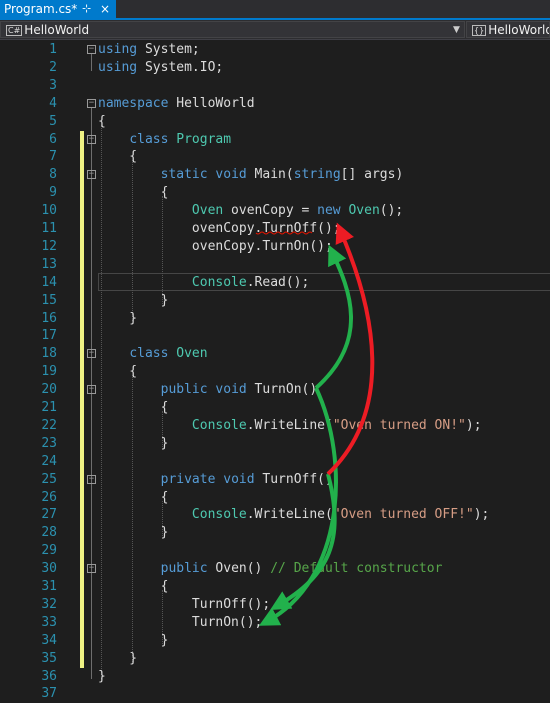 This screenshot has height=703, width=550. I want to click on close-icon: ×, so click(105, 9).